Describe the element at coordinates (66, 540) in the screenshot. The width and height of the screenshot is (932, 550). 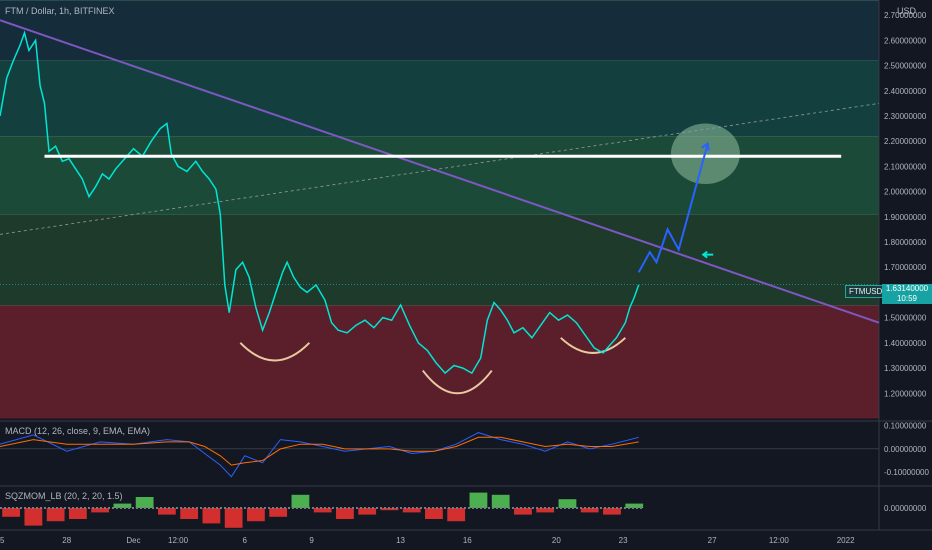
I see `time-tick-label: 28` at that location.